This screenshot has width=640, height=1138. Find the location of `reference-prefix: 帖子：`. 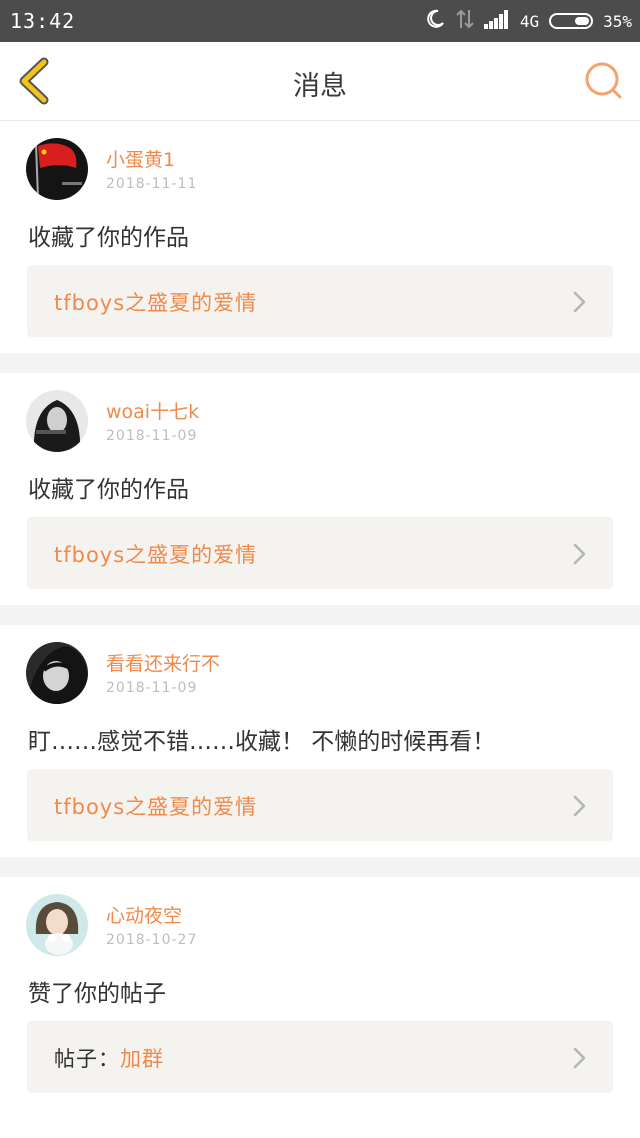

reference-prefix: 帖子： is located at coordinates (87, 1059).